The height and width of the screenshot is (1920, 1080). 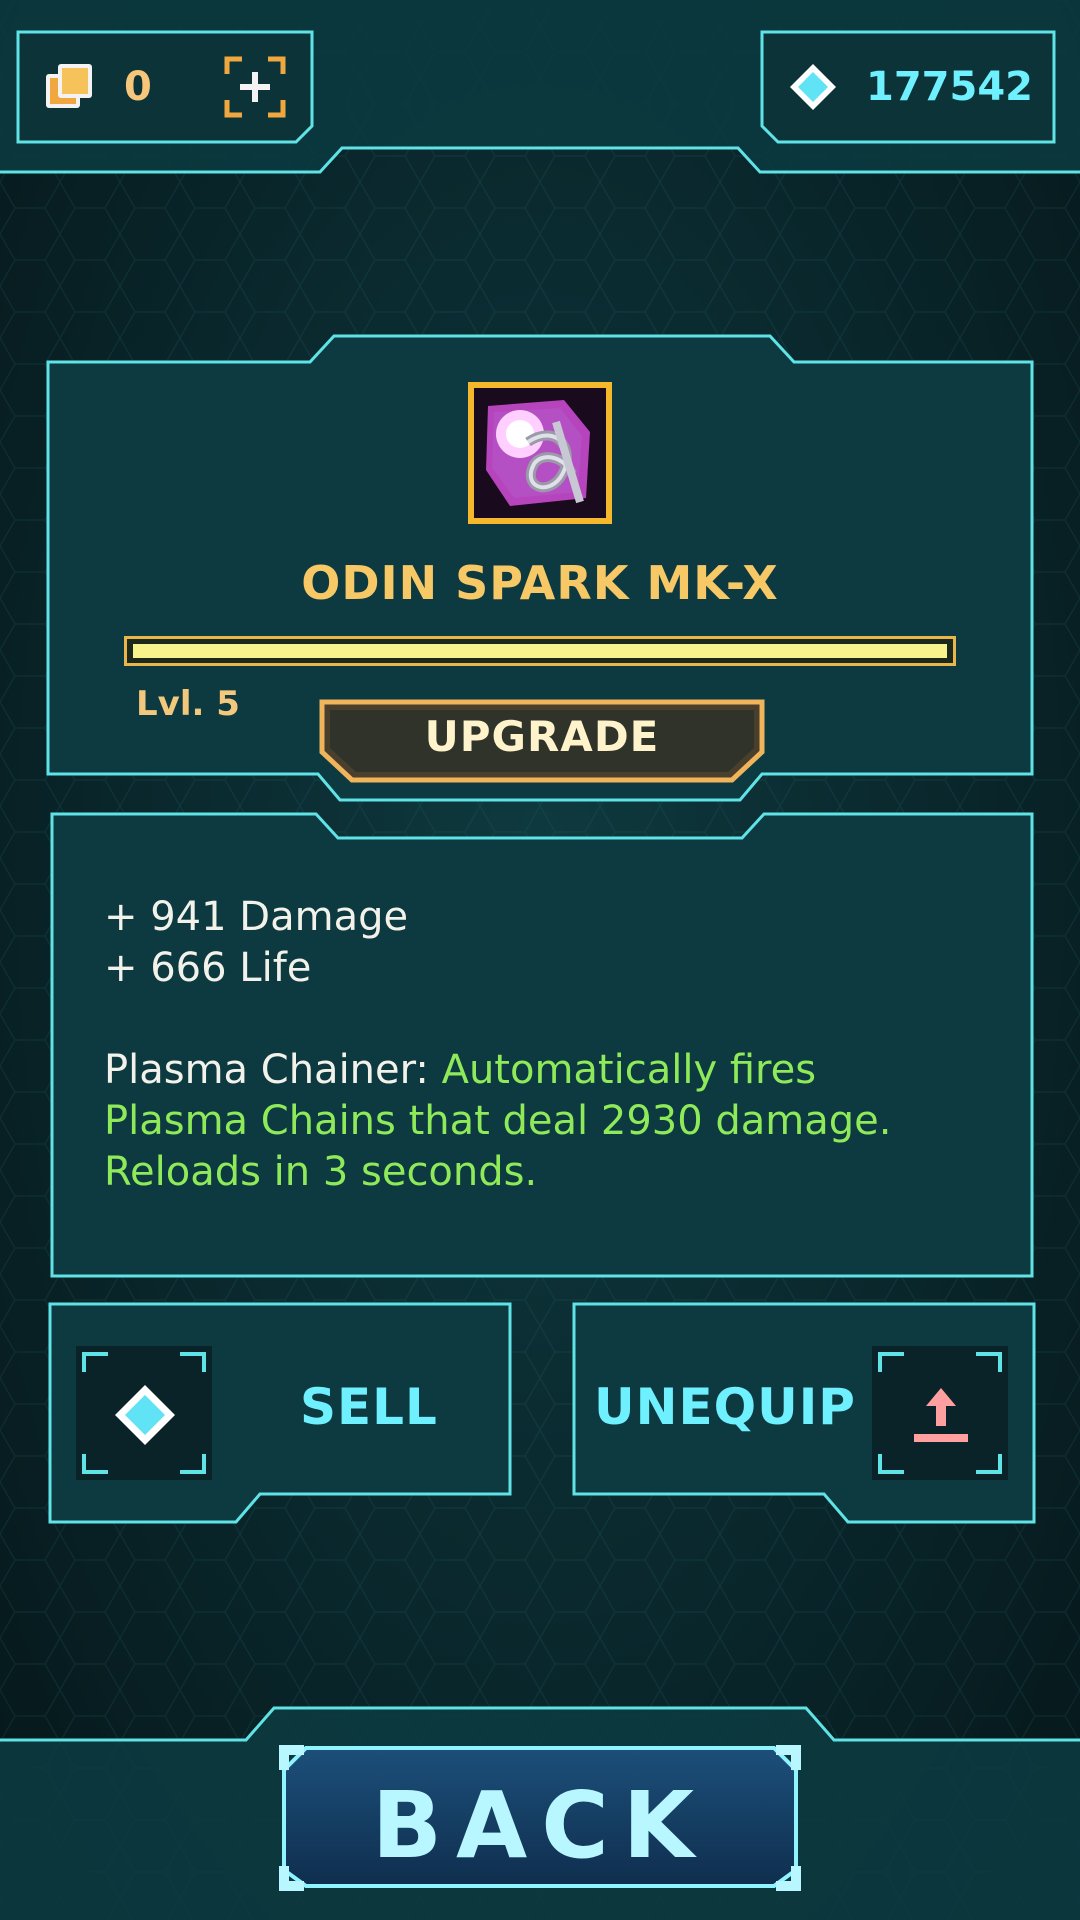 I want to click on ability-name: Plasma Chainer:, so click(x=273, y=1070).